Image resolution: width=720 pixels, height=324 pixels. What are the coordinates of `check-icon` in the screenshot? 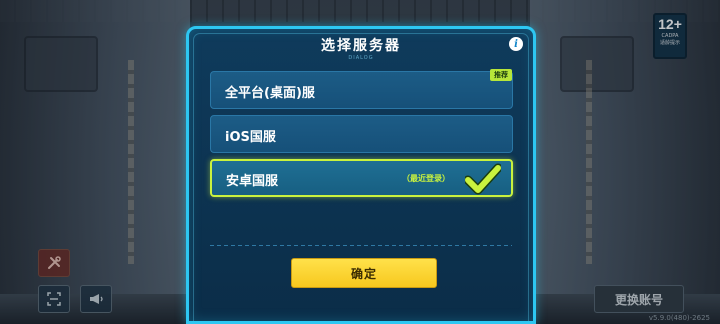 It's located at (483, 179).